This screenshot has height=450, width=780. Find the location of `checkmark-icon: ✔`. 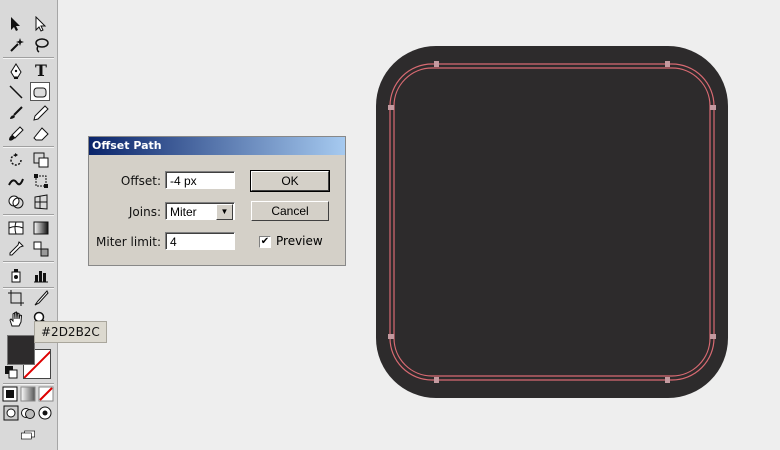

checkmark-icon: ✔ is located at coordinates (265, 241).